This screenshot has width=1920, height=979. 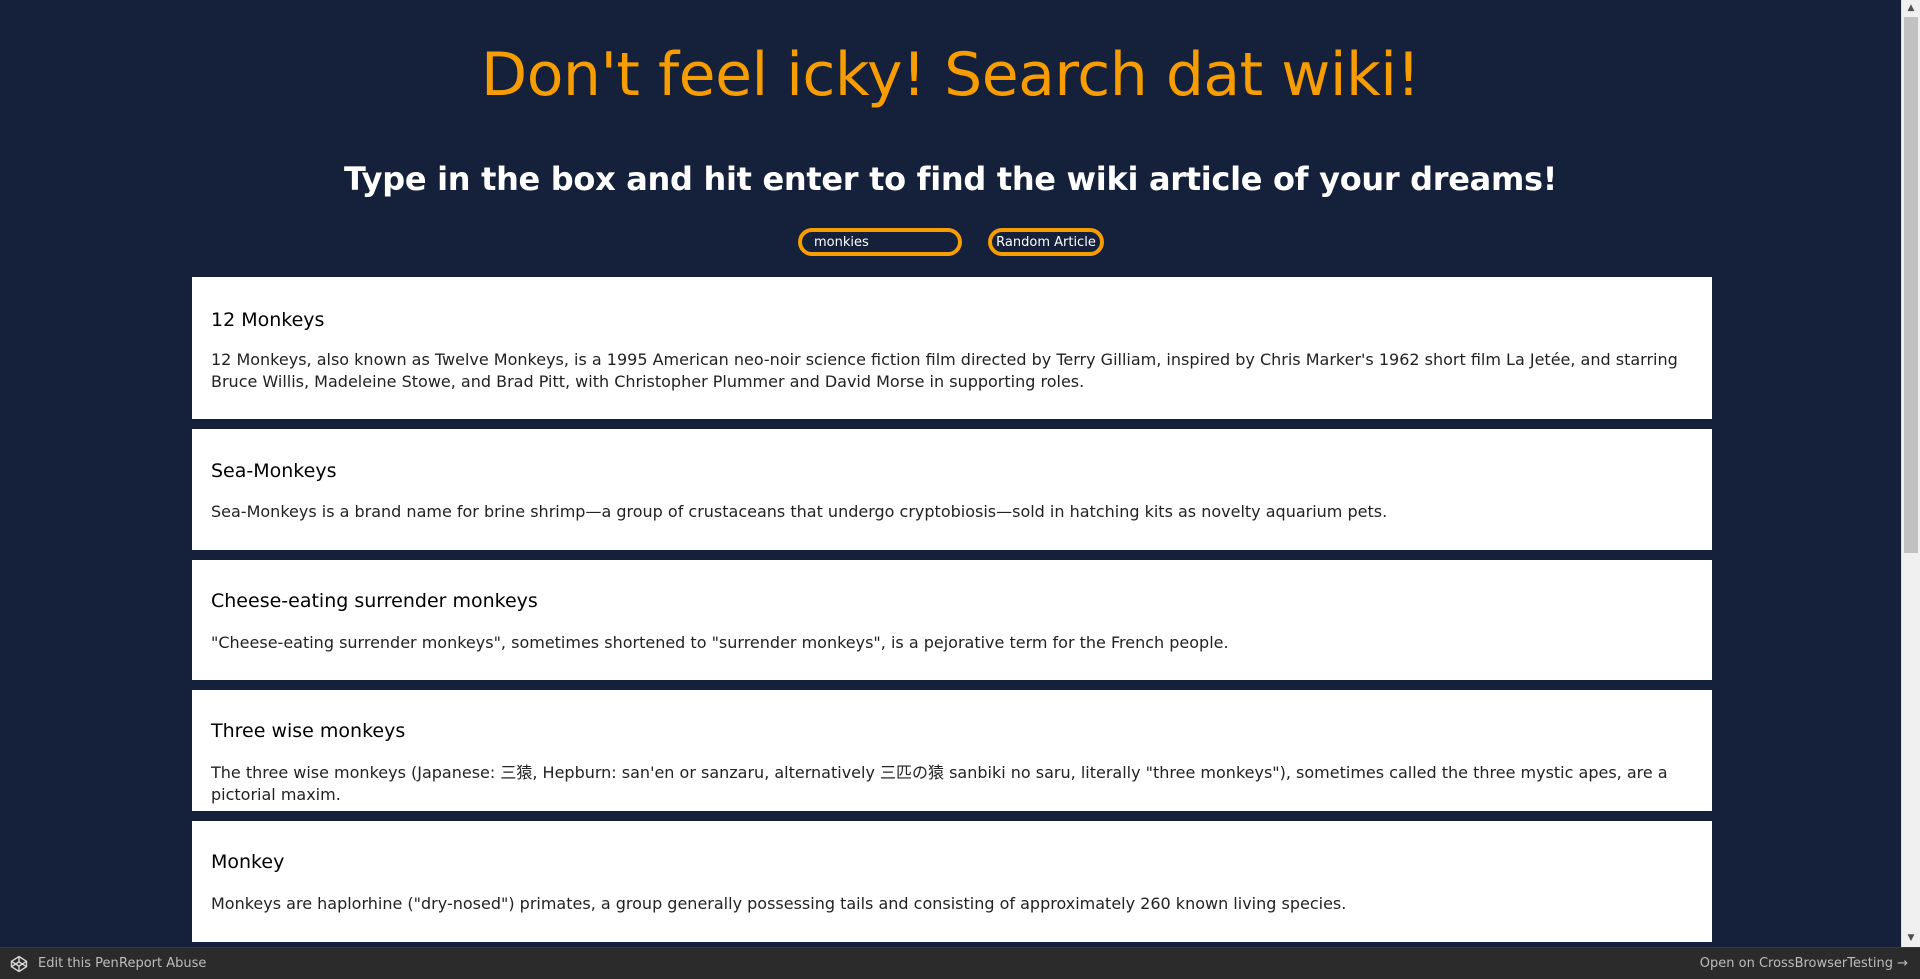 What do you see at coordinates (1911, 8) in the screenshot?
I see `scroll-up-arrow-icon: ▲` at bounding box center [1911, 8].